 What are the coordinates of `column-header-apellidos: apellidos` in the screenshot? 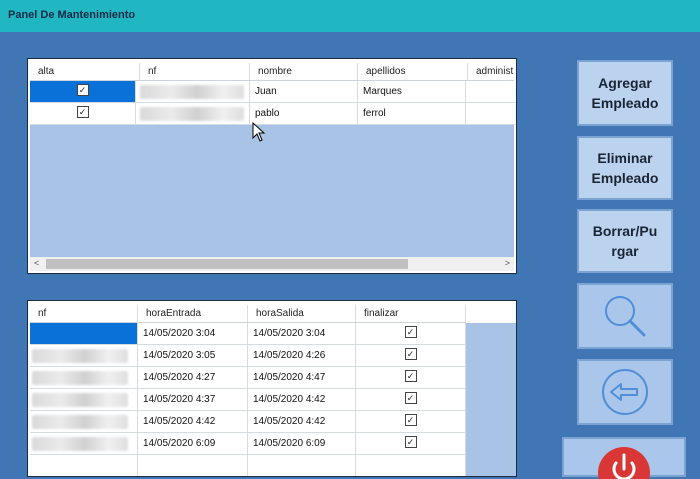 It's located at (413, 71).